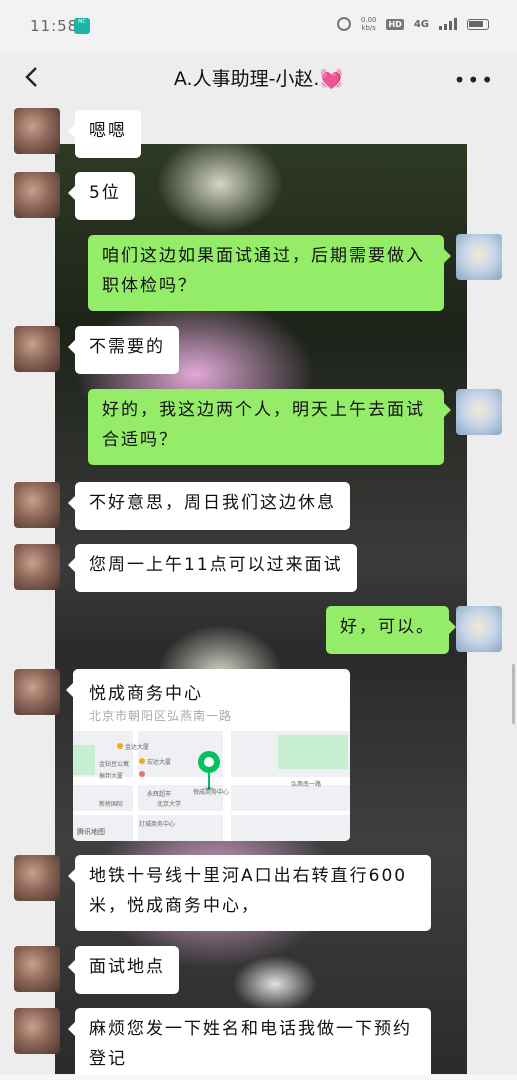  Describe the element at coordinates (395, 24) in the screenshot. I see `hd-icon: HD` at that location.